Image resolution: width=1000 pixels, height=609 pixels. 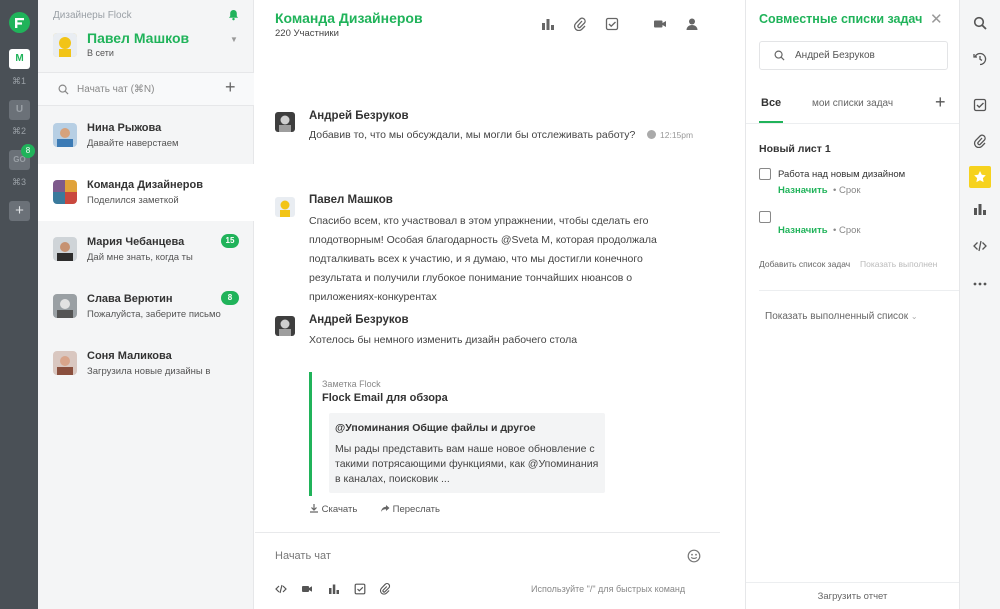 I want to click on flock-logo-icon, so click(x=19, y=22).